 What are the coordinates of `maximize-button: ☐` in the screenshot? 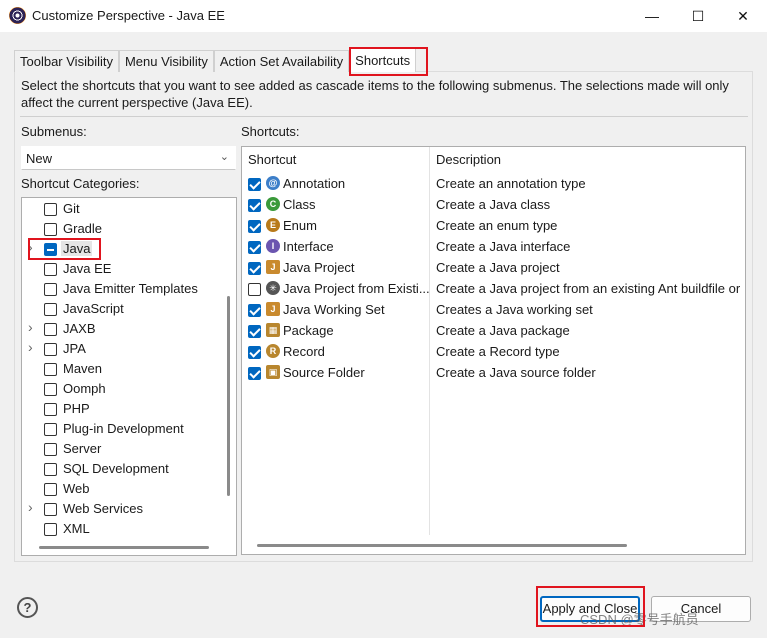 It's located at (698, 16).